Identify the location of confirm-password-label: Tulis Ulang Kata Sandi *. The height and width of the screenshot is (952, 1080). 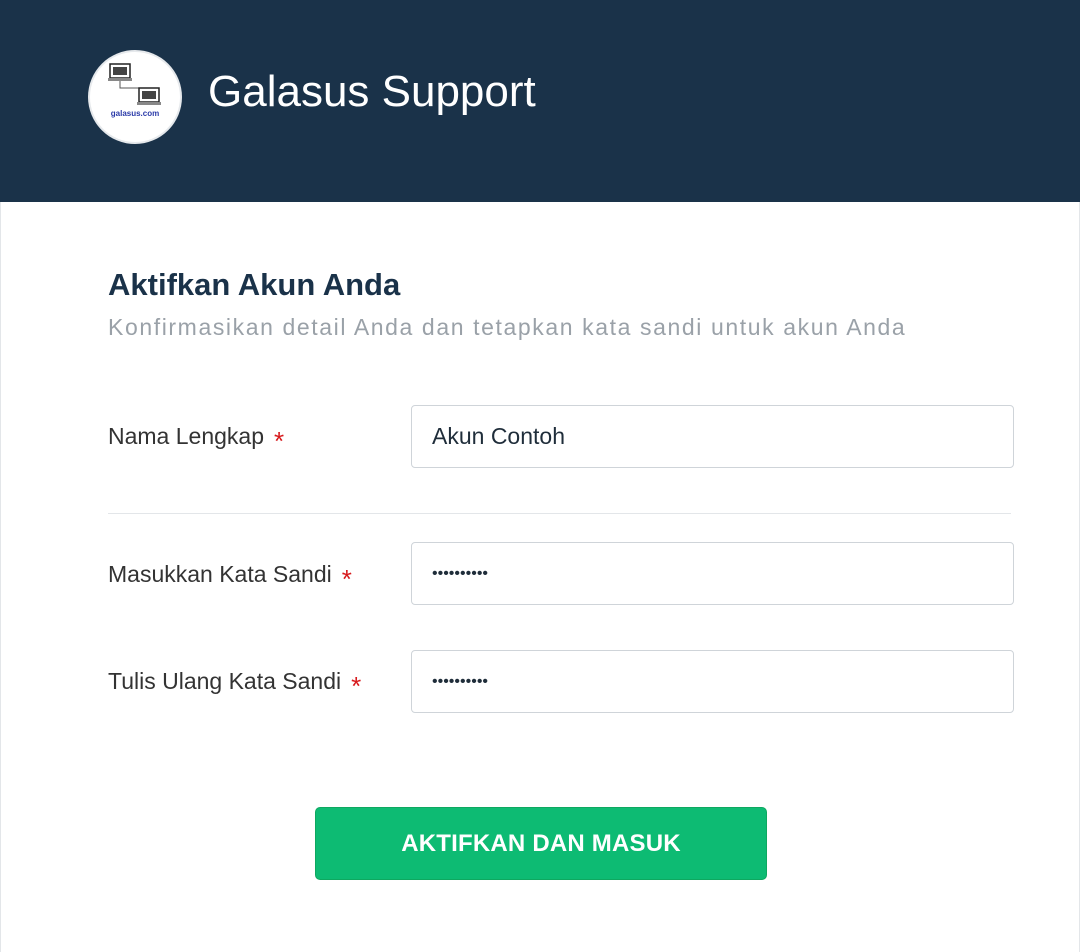
(234, 683).